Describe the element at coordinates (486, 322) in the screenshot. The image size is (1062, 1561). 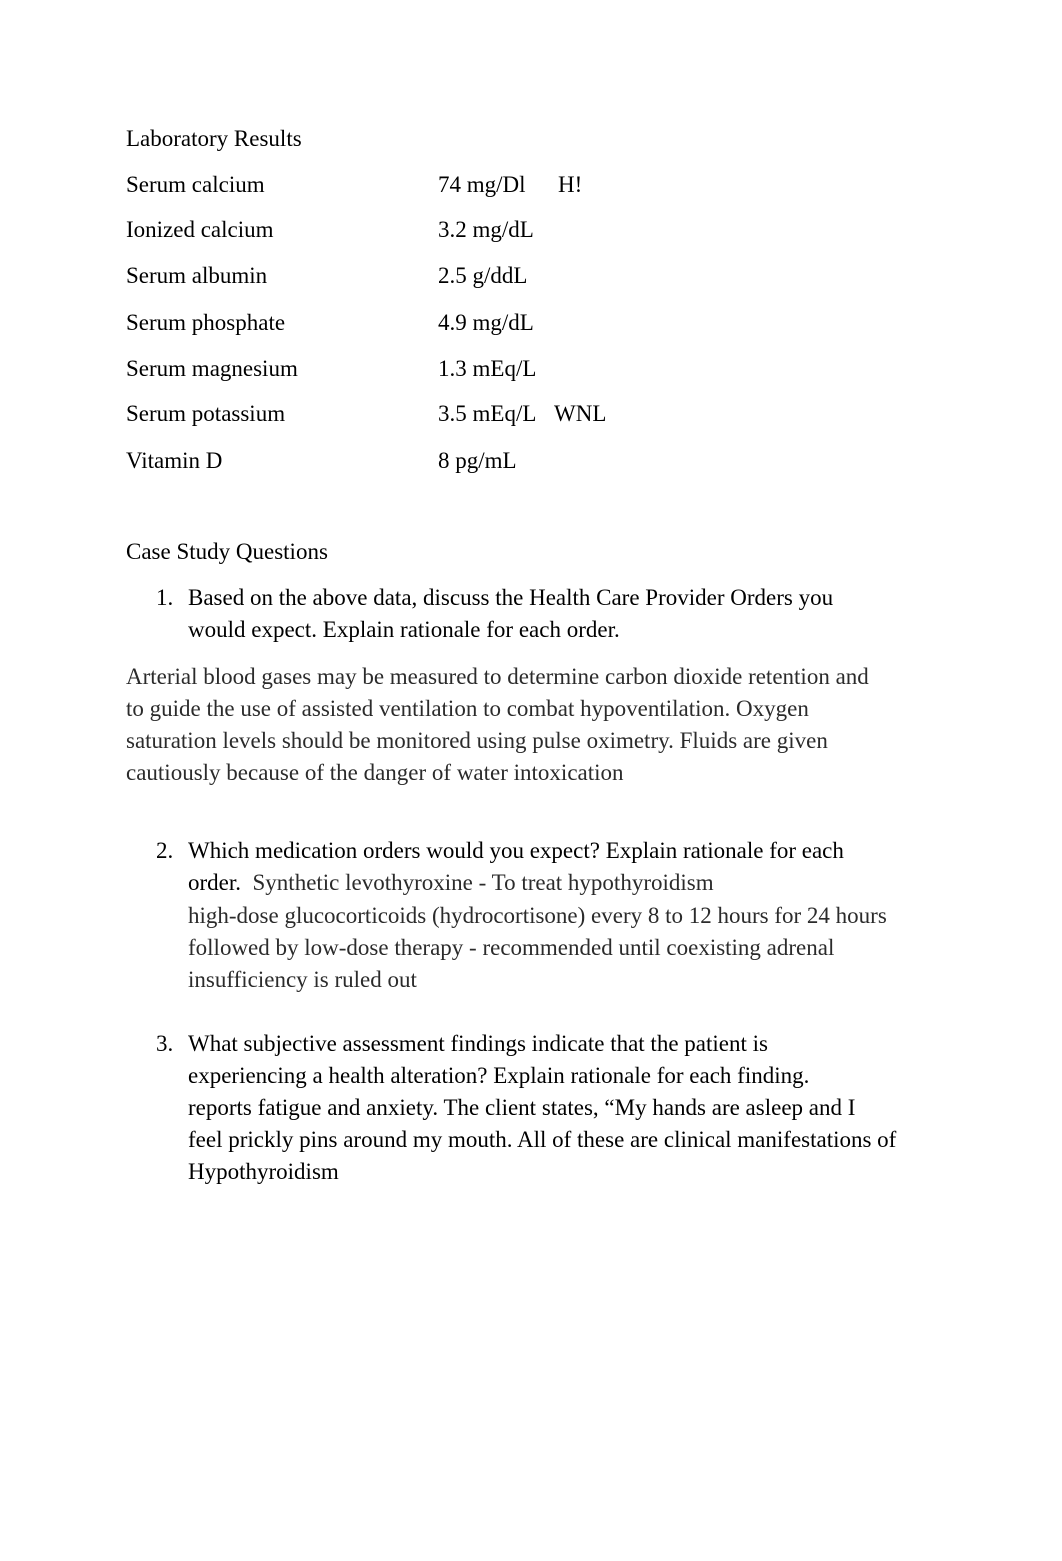
I see `lab-value: 4.9 mg/dL` at that location.